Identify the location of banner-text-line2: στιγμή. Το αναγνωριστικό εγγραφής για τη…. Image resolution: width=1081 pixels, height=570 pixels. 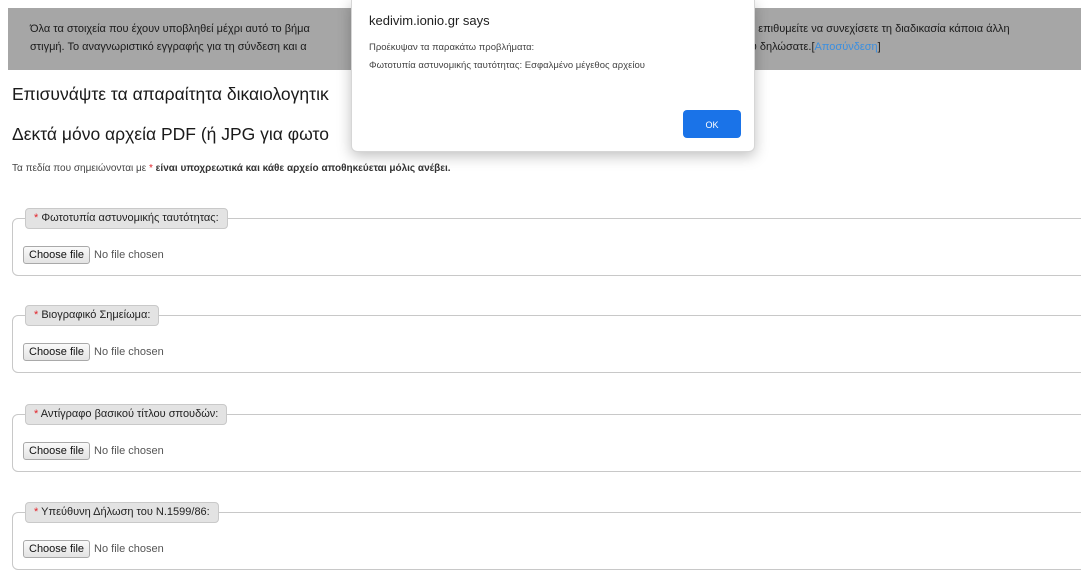
(168, 47).